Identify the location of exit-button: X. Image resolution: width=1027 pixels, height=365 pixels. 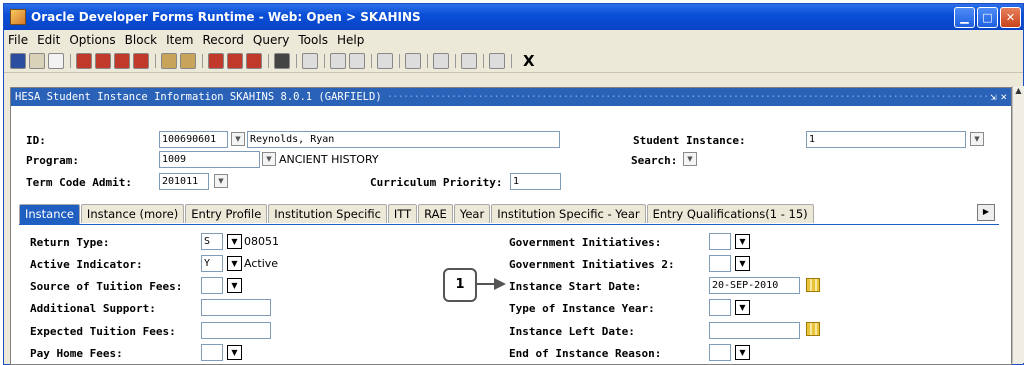
(529, 61).